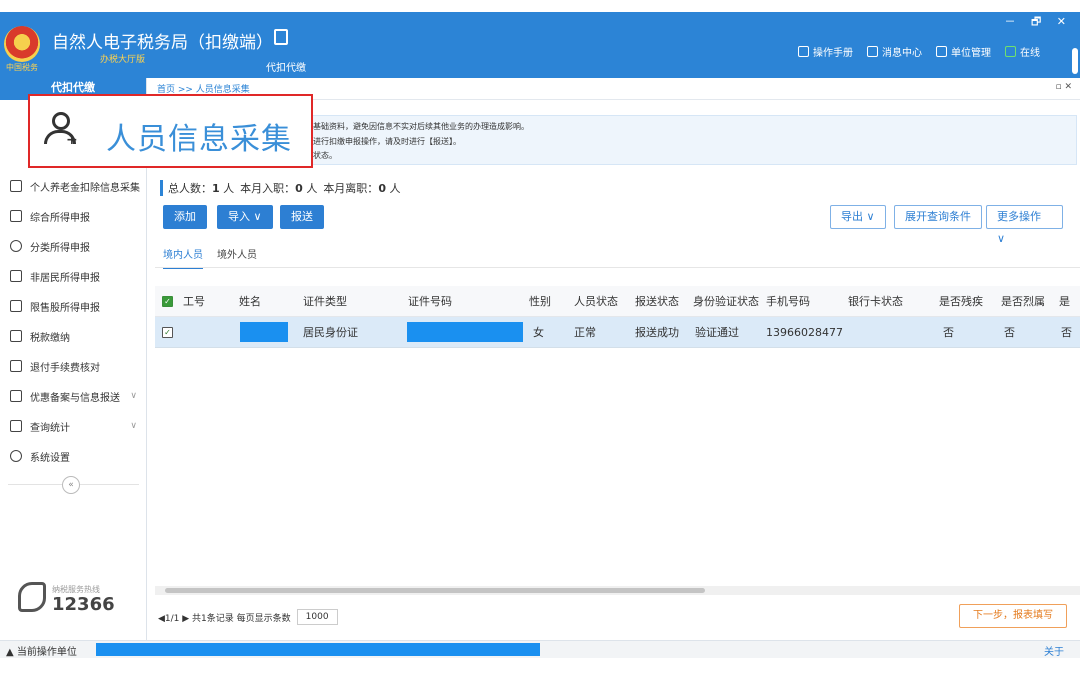  What do you see at coordinates (32, 597) in the screenshot?
I see `phone-icon` at bounding box center [32, 597].